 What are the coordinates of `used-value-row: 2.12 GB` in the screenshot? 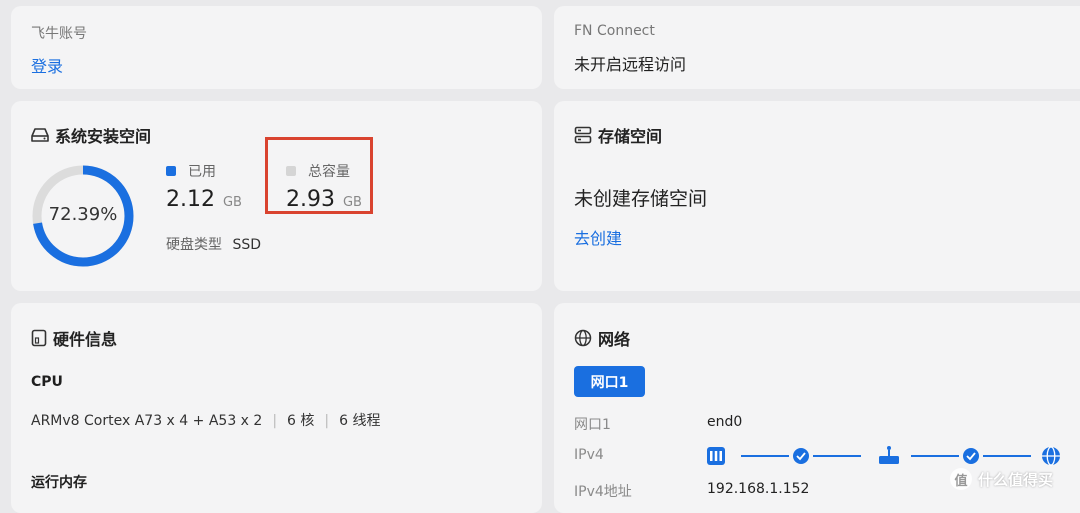 It's located at (204, 199).